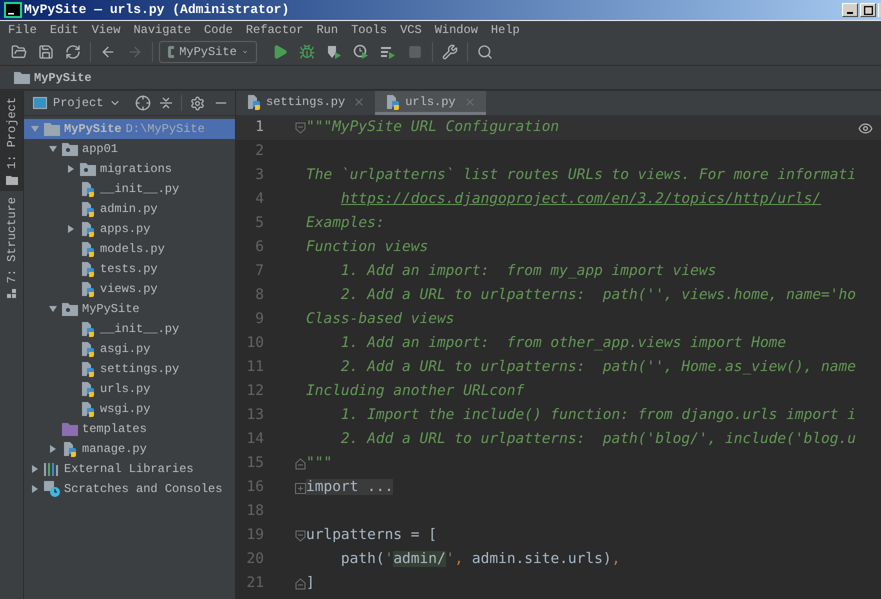 Image resolution: width=881 pixels, height=599 pixels. What do you see at coordinates (208, 51) in the screenshot?
I see `run-configuration-dropdown: MyPySite` at bounding box center [208, 51].